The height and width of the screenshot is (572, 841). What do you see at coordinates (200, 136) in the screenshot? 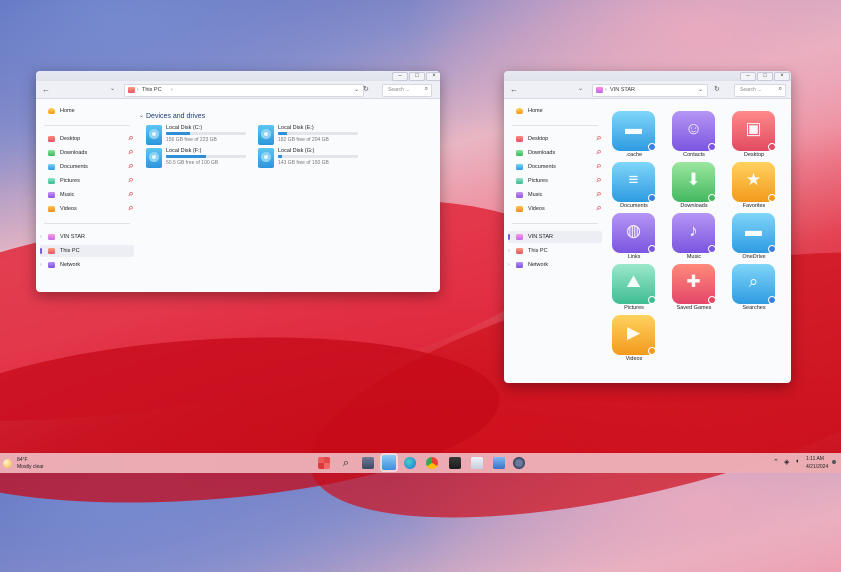
I see `drive-item: Local Disk (C:) 156 GB free of 223 GB` at bounding box center [200, 136].